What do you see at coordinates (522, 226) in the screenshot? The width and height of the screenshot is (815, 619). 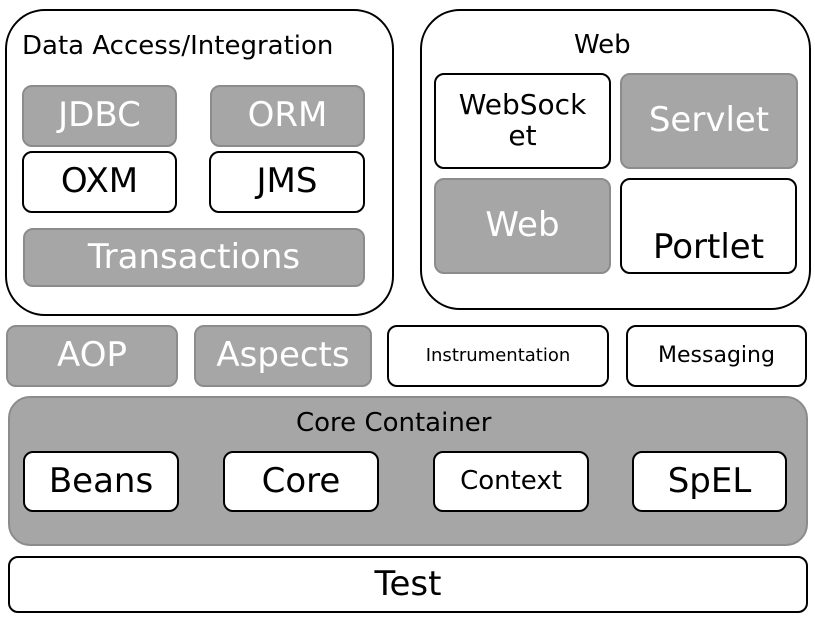 I see `web-box: Web` at bounding box center [522, 226].